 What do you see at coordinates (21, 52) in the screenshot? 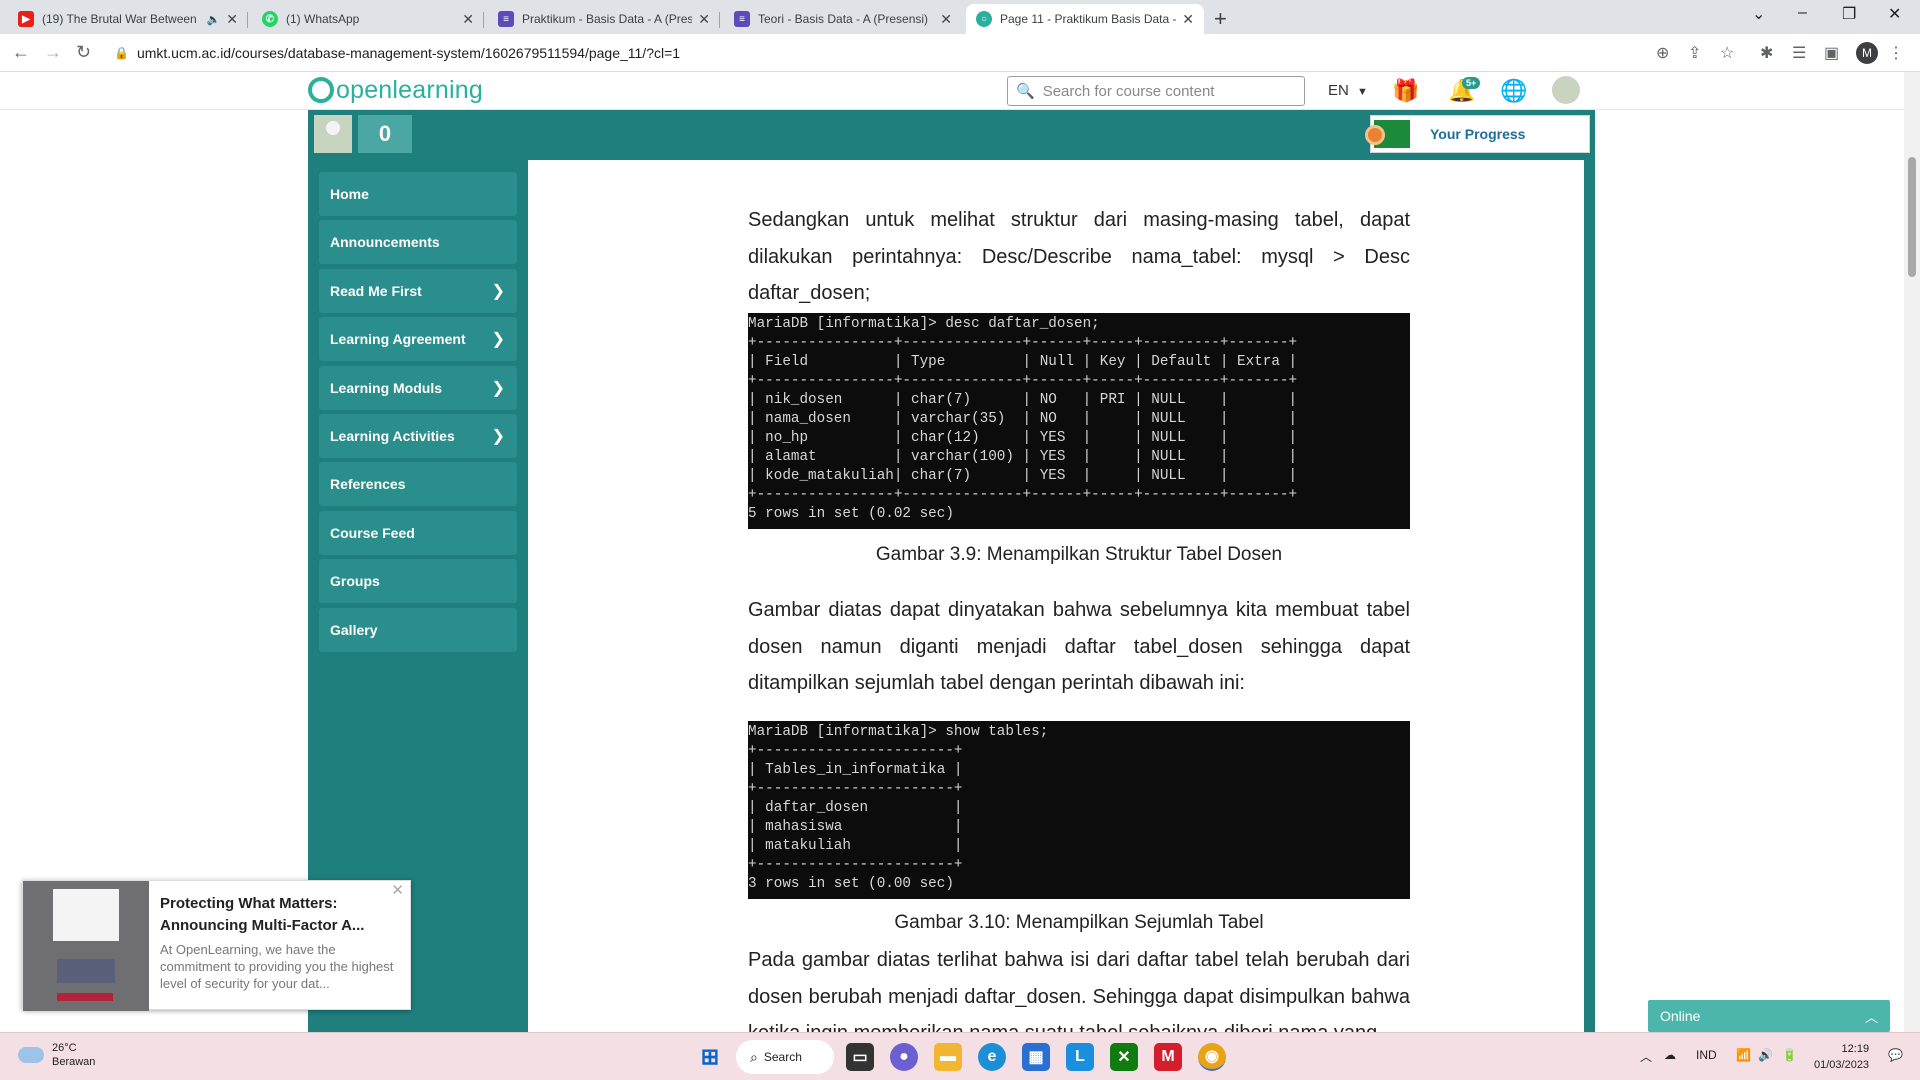
I see `back-icon: ←` at bounding box center [21, 52].